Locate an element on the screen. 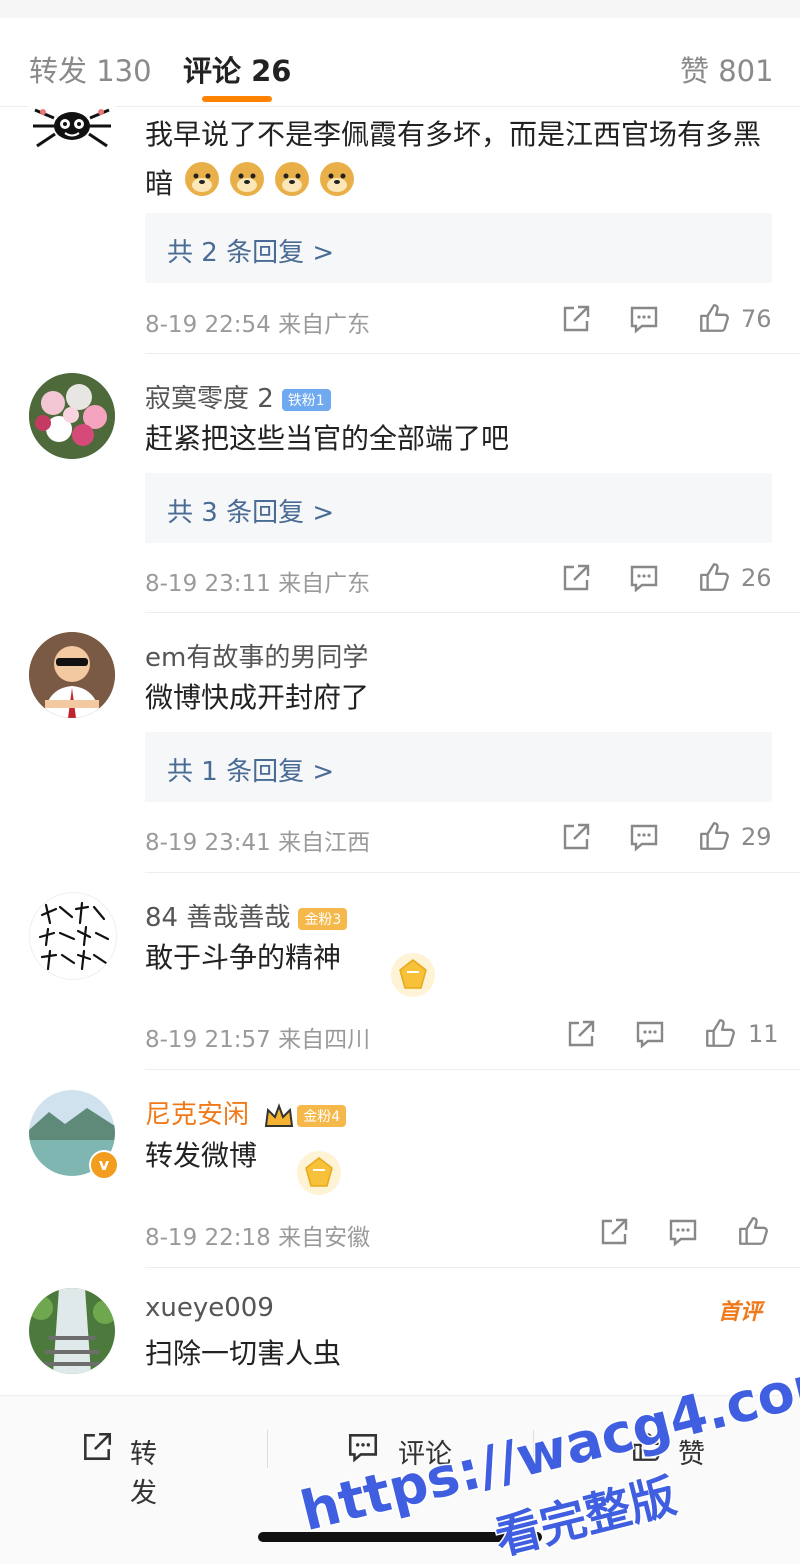 This screenshot has height=1564, width=800. active-tab-indicator is located at coordinates (237, 99).